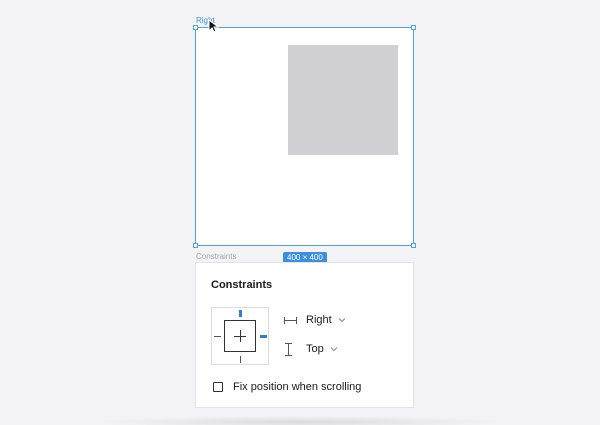  I want to click on constraints-caption: Constraints, so click(216, 256).